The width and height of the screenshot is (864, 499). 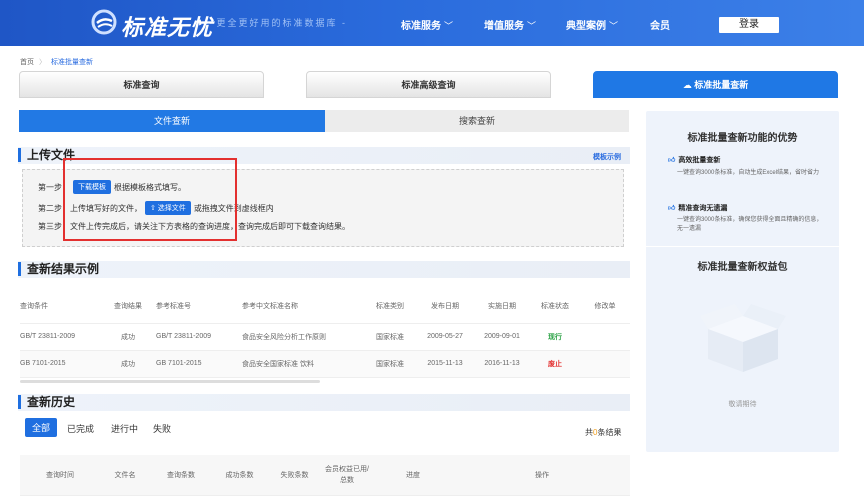 What do you see at coordinates (196, 364) in the screenshot?
I see `cell-std-no: GB 7101-2015` at bounding box center [196, 364].